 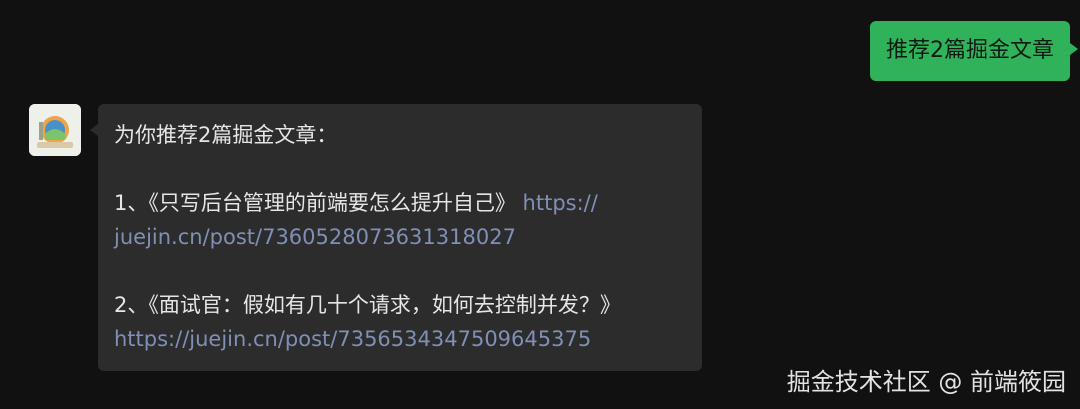 I want to click on article-1-link-start: https://, so click(x=560, y=203).